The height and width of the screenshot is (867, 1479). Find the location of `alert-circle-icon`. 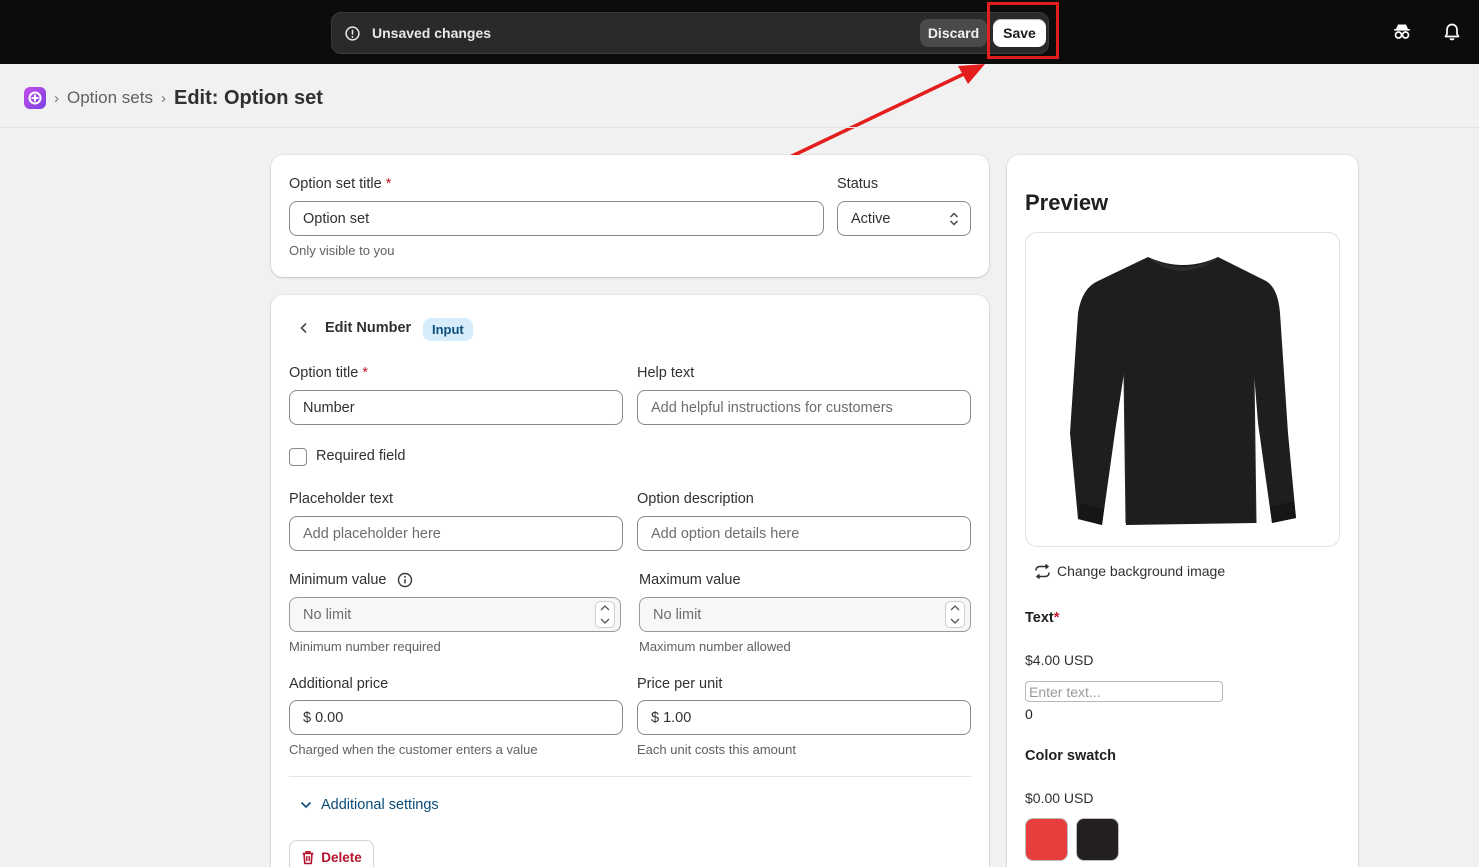

alert-circle-icon is located at coordinates (352, 33).